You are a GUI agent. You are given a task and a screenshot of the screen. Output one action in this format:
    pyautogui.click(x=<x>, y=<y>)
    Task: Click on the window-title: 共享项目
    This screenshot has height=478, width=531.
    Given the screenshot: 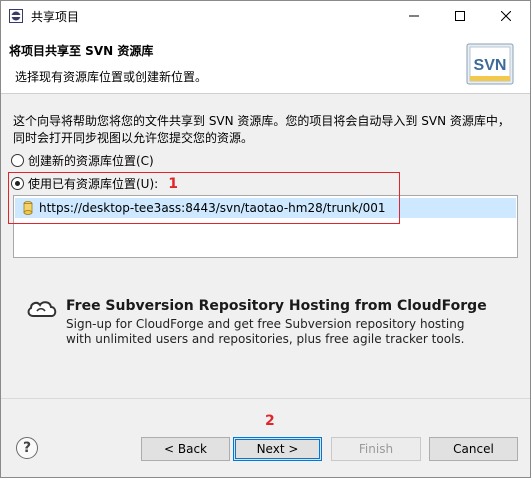 What is the action you would take?
    pyautogui.click(x=55, y=17)
    